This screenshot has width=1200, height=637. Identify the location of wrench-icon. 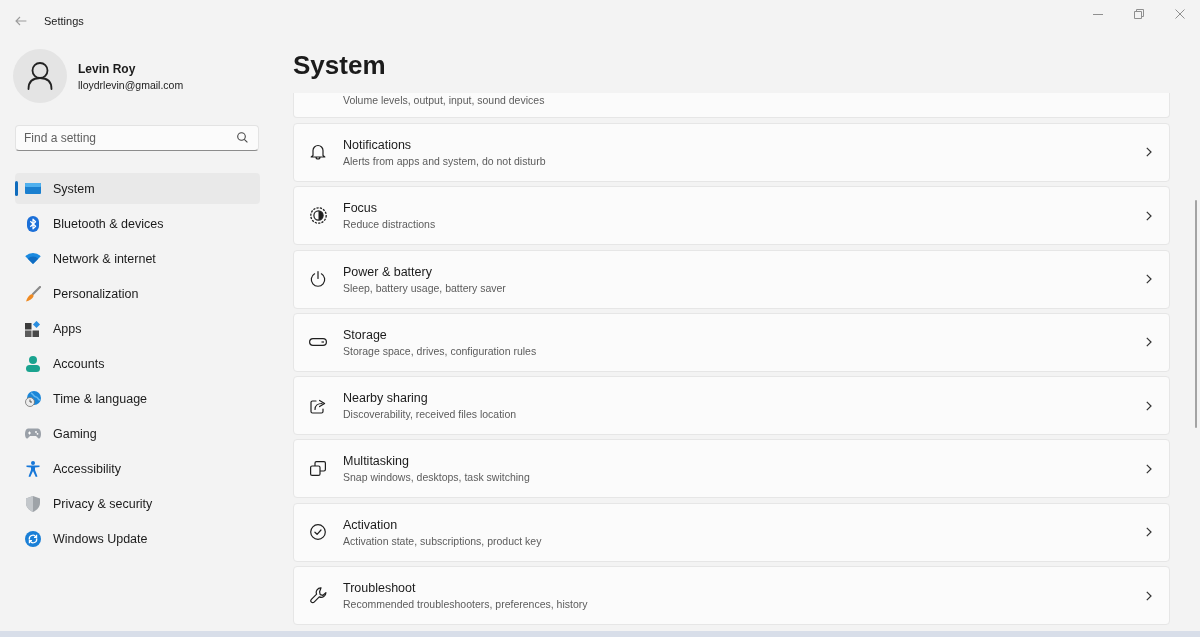
(318, 596).